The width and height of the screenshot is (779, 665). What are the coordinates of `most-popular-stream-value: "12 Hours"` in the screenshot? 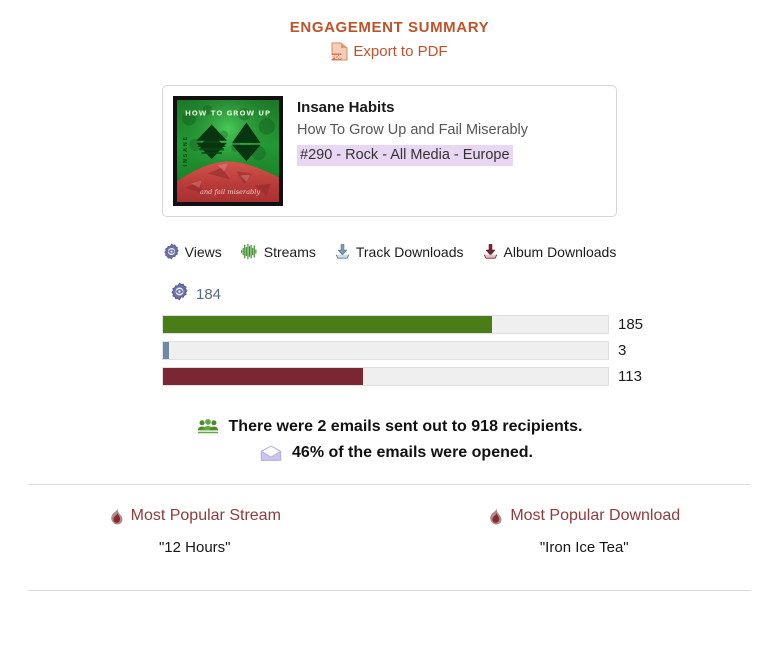 It's located at (194, 547).